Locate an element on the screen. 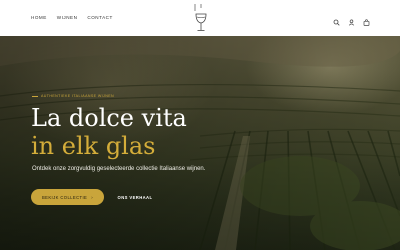 The width and height of the screenshot is (400, 250). cart-icon is located at coordinates (366, 19).